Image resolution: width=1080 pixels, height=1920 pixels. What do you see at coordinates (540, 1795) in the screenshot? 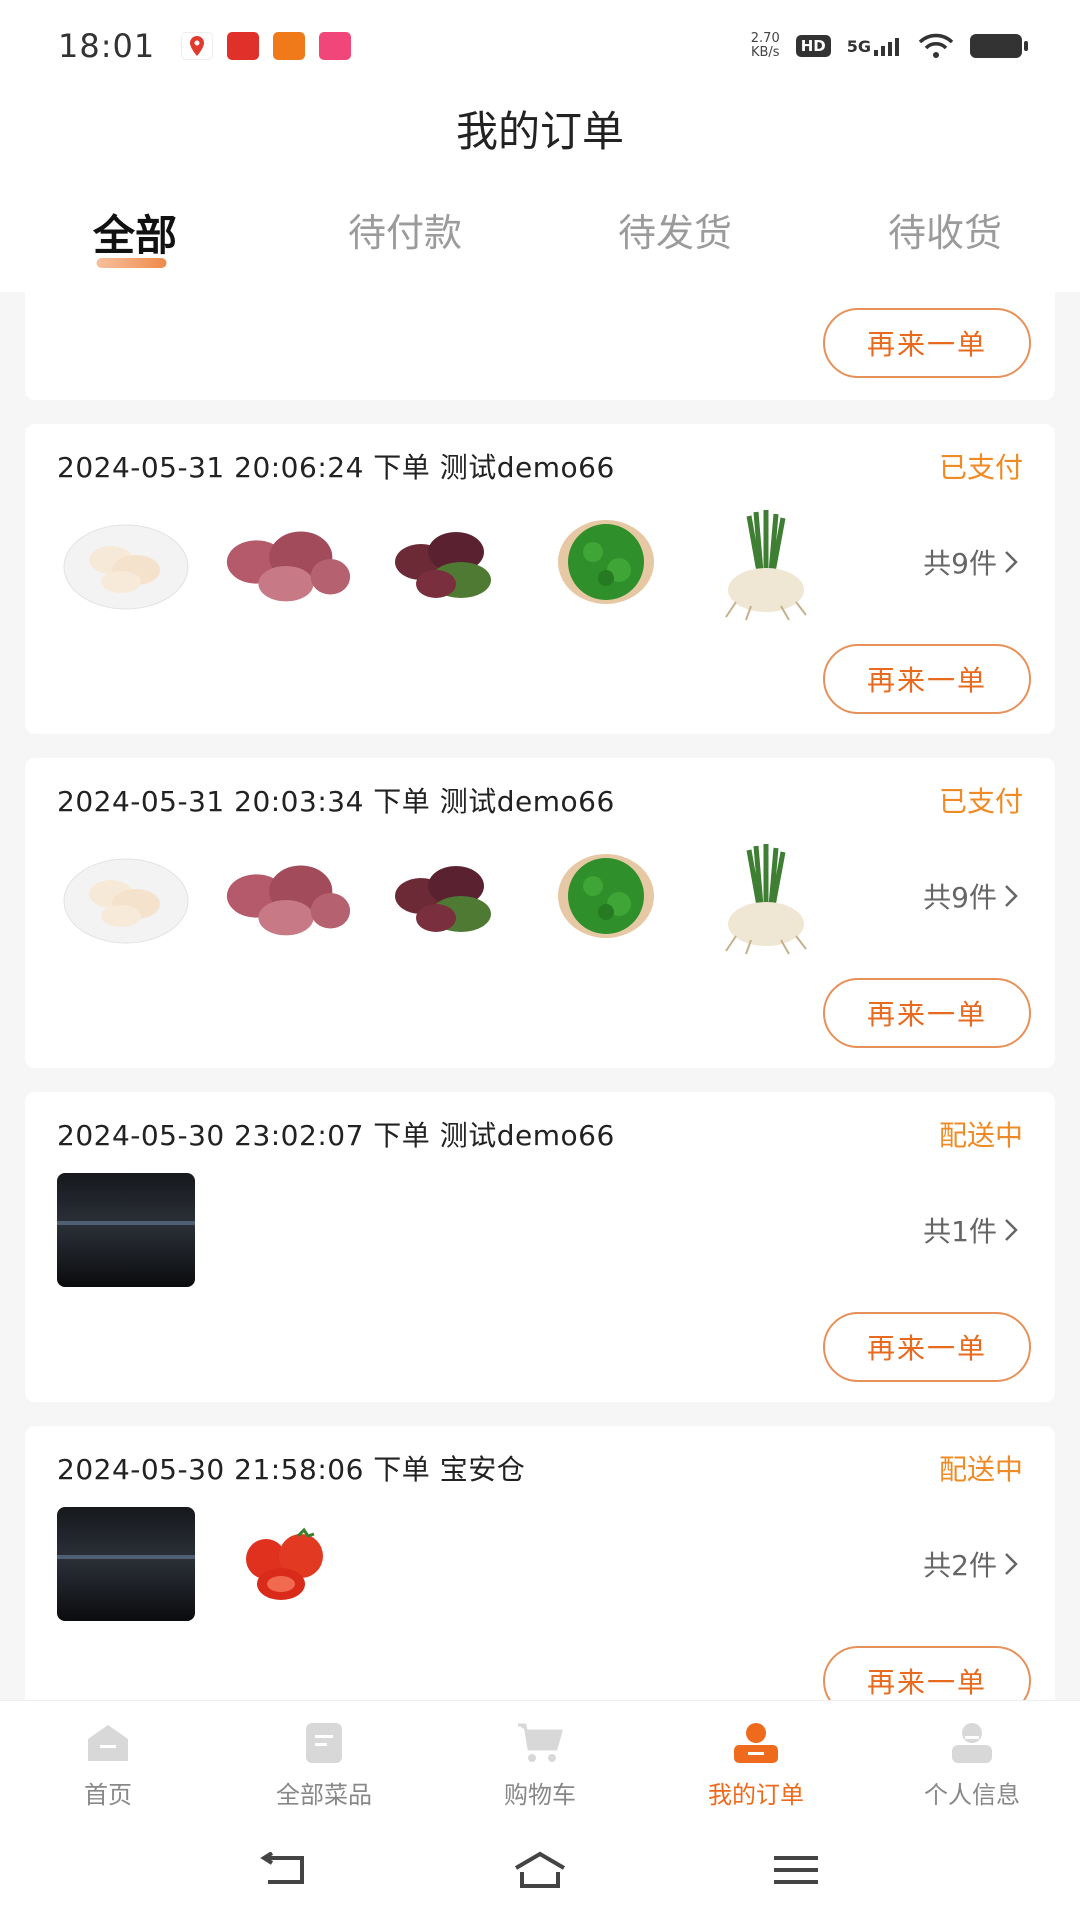
I see `tabbar-cart-label: 购物车` at bounding box center [540, 1795].